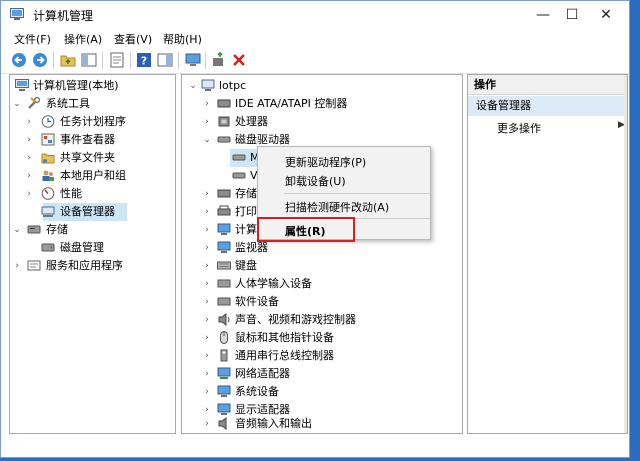 Image resolution: width=640 pixels, height=461 pixels. What do you see at coordinates (19, 60) in the screenshot?
I see `back-arrow-icon` at bounding box center [19, 60].